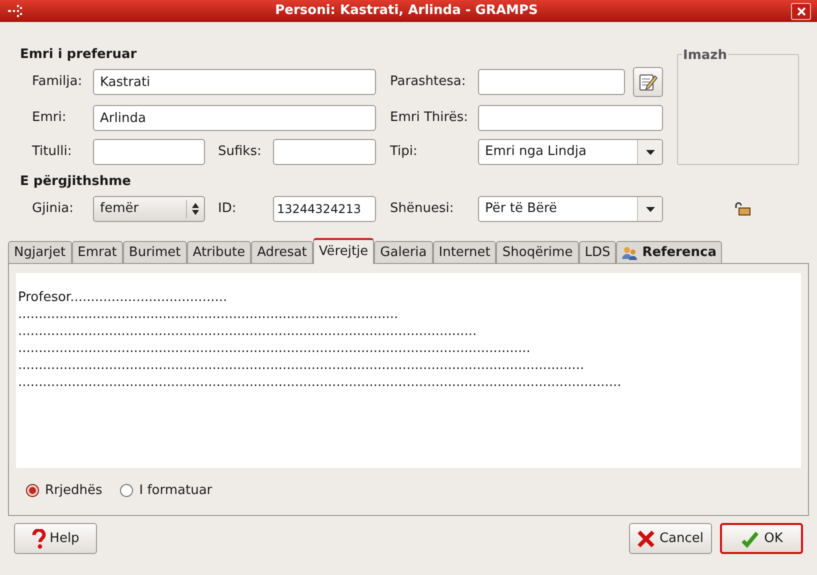  I want to click on field-label: Gjinia:, so click(53, 209).